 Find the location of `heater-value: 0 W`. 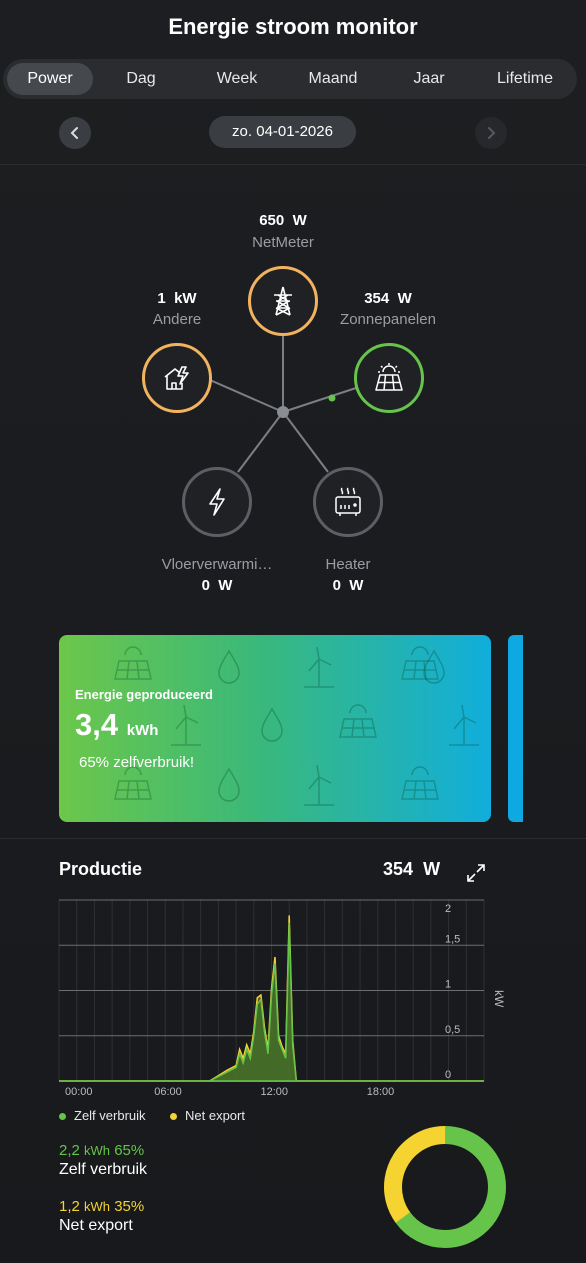

heater-value: 0 W is located at coordinates (348, 585).